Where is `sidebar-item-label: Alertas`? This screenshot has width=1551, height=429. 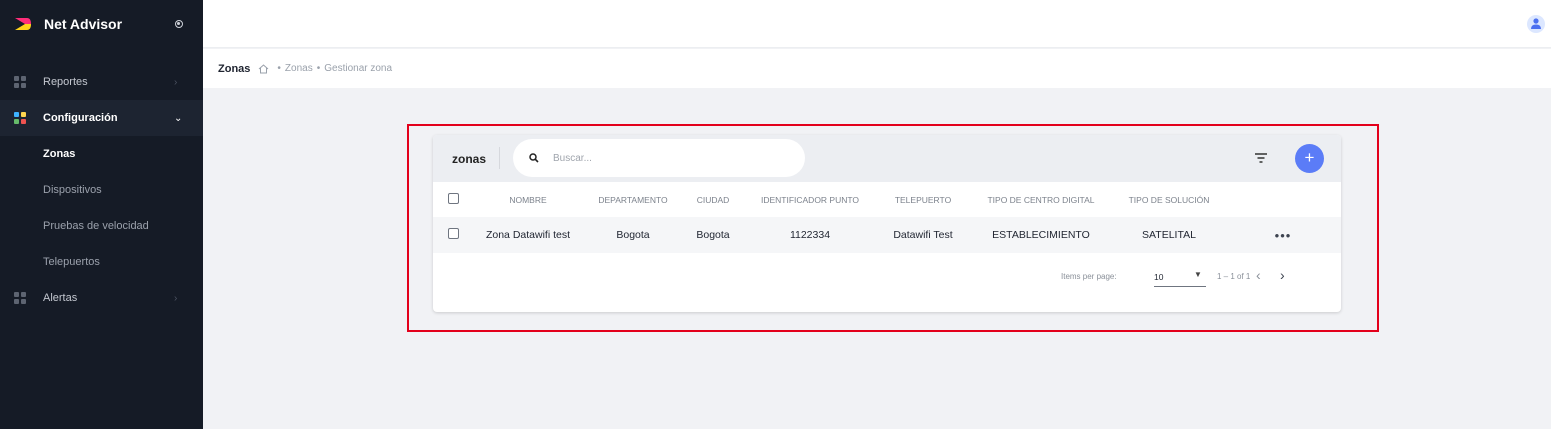
sidebar-item-label: Alertas is located at coordinates (60, 298).